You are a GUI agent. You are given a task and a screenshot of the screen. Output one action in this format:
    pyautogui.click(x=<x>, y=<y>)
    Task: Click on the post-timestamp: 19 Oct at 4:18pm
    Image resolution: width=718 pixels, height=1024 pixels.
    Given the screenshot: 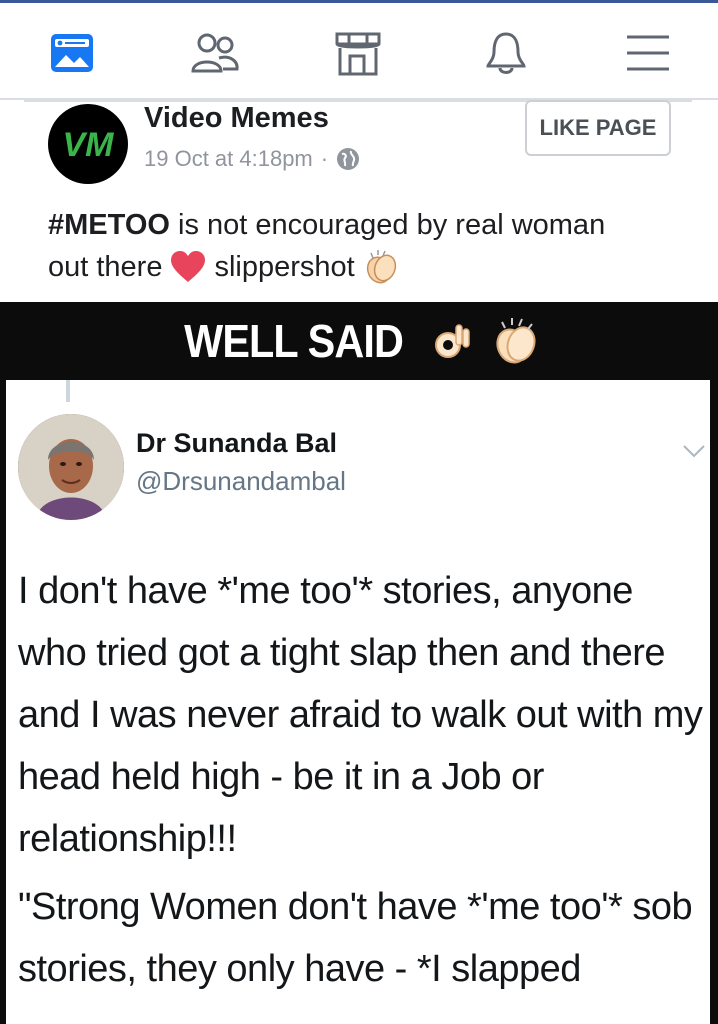 What is the action you would take?
    pyautogui.click(x=228, y=159)
    